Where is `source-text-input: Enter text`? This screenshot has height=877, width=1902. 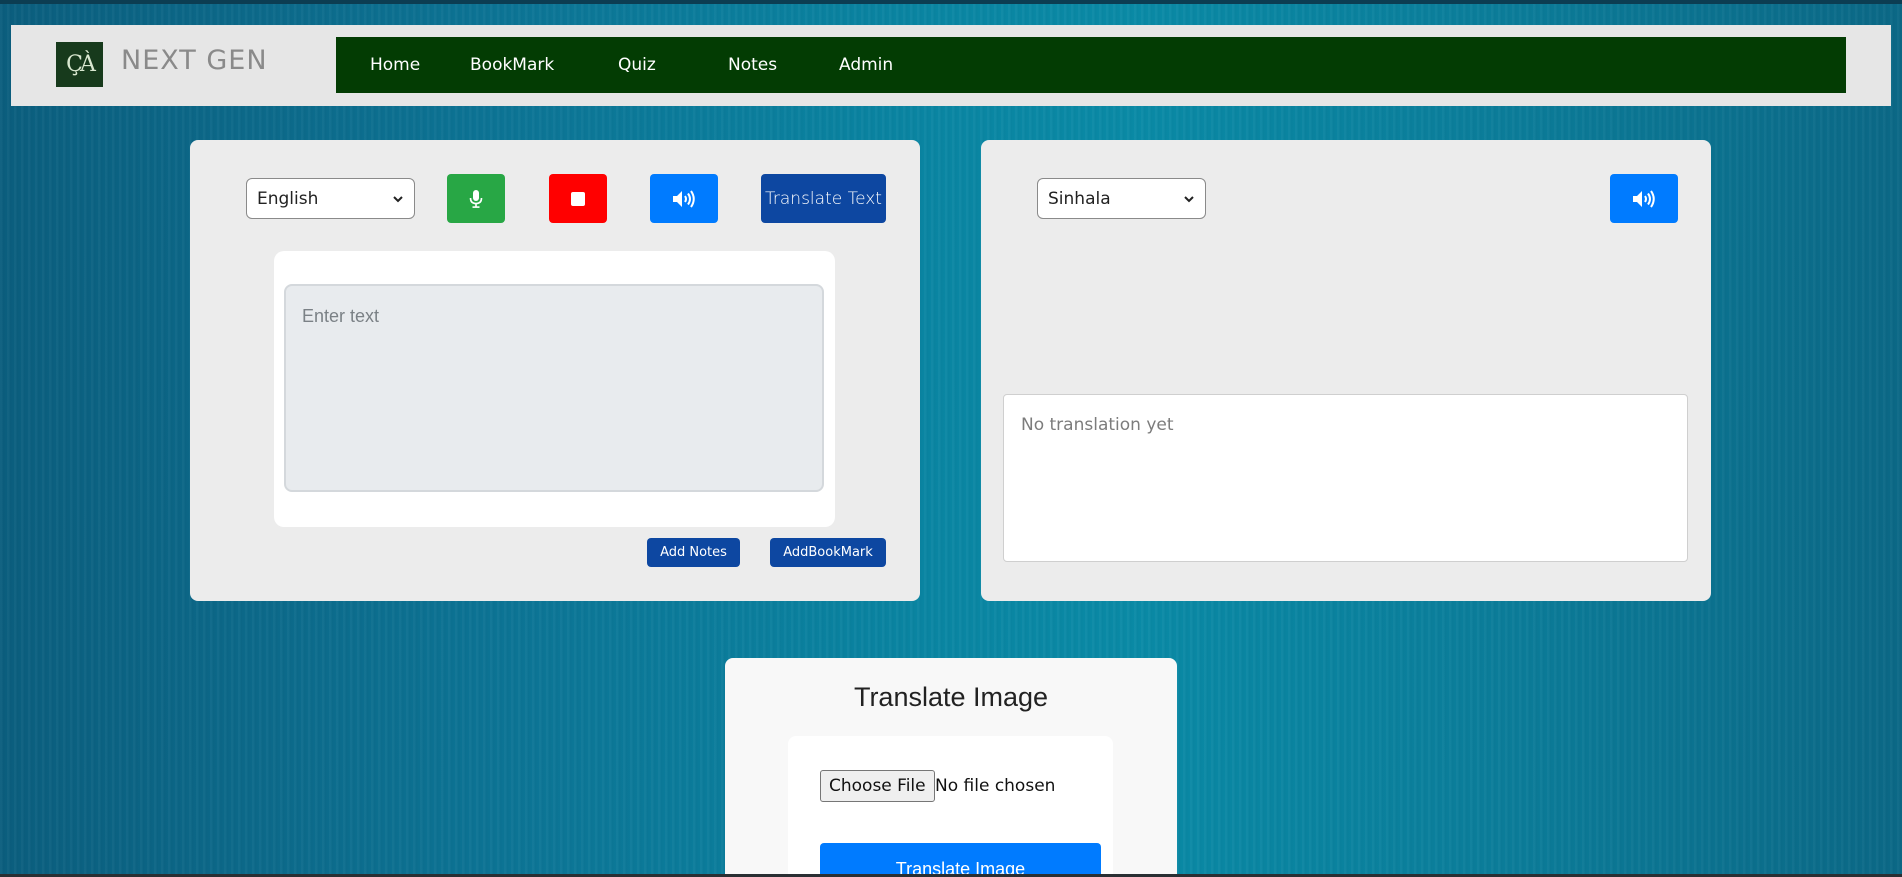 source-text-input: Enter text is located at coordinates (554, 388).